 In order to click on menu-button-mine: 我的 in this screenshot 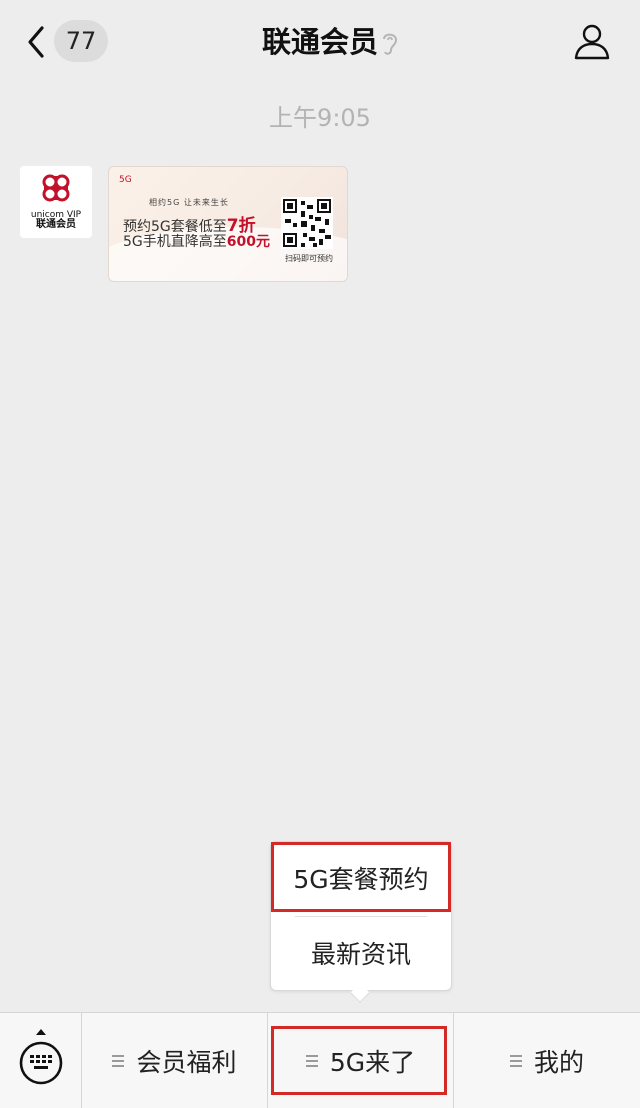, I will do `click(547, 1060)`.